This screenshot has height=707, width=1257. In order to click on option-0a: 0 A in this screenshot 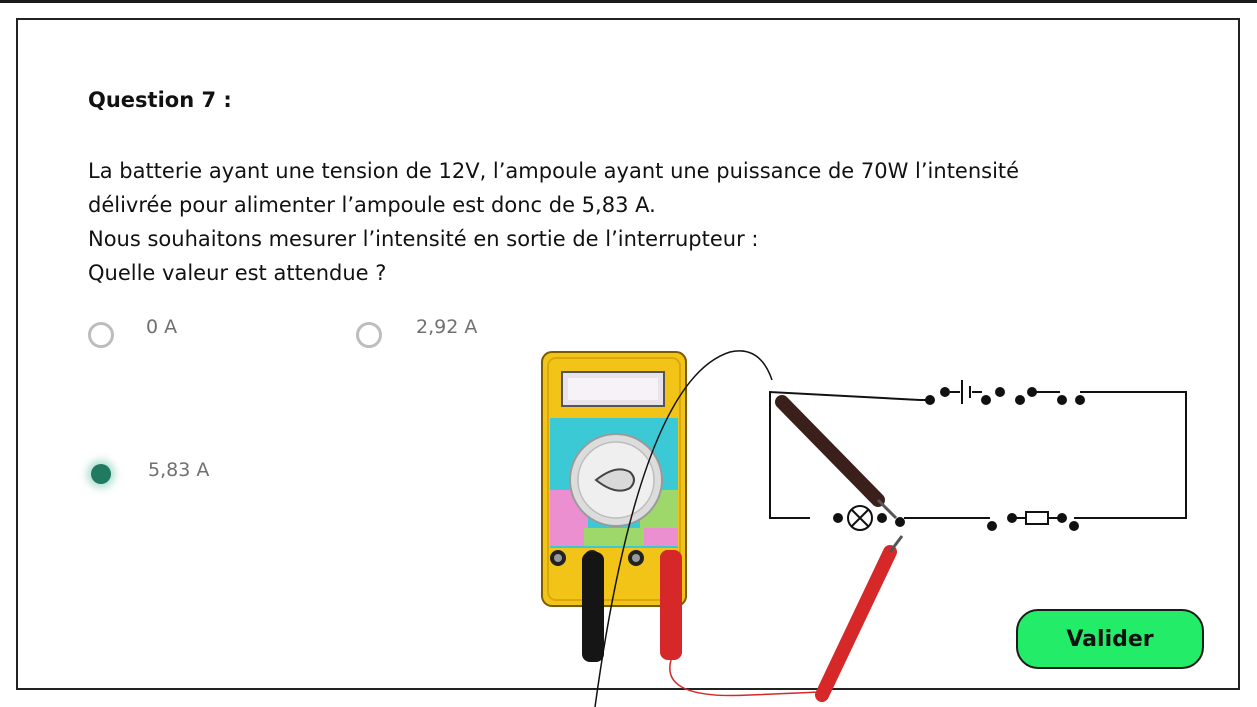, I will do `click(148, 333)`.